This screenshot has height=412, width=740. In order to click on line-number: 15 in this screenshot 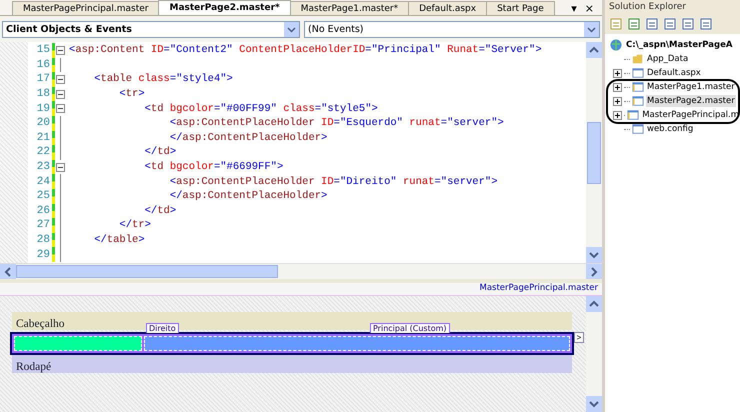, I will do `click(43, 50)`.